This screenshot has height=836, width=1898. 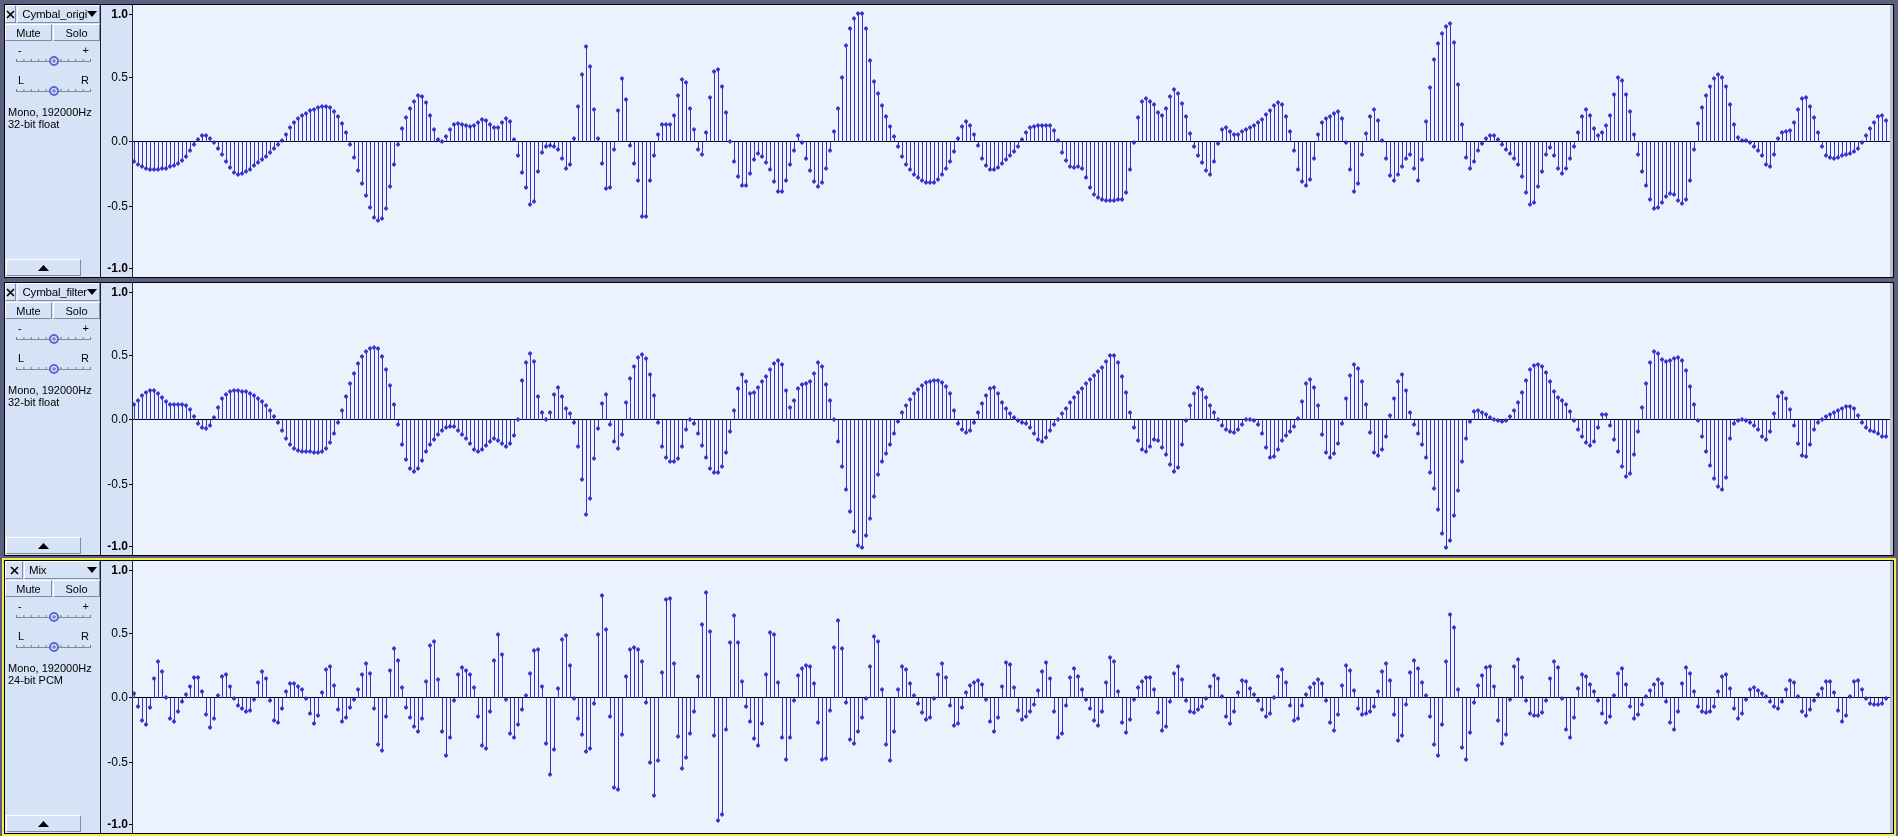 I want to click on track-format-text: 24-bit PCM, so click(x=36, y=680).